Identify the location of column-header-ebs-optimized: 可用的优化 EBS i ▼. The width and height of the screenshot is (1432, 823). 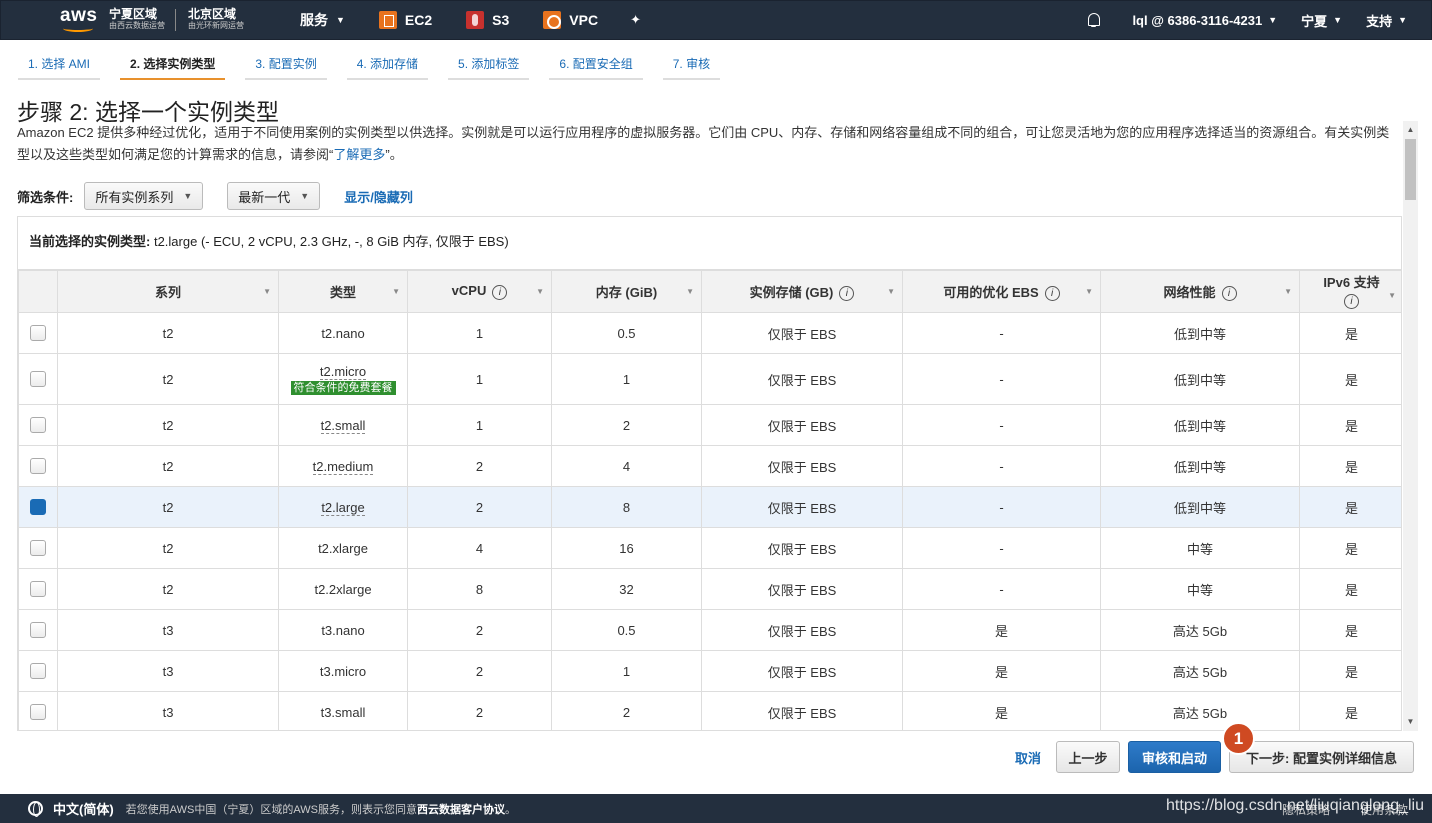
(1001, 291).